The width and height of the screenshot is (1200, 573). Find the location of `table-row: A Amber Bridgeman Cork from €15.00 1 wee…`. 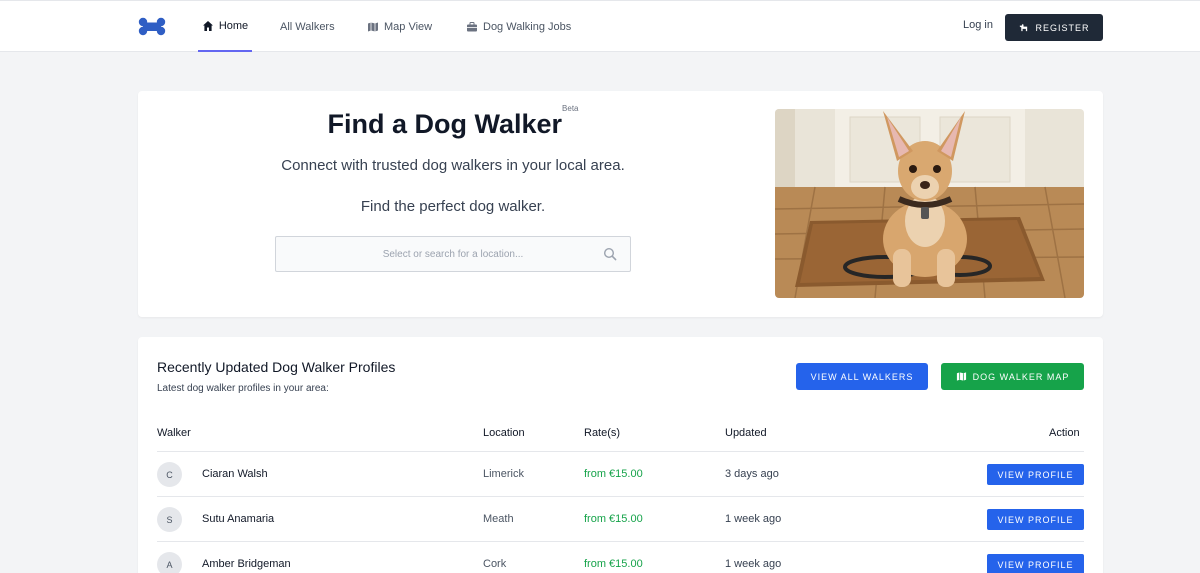

table-row: A Amber Bridgeman Cork from €15.00 1 wee… is located at coordinates (620, 557).